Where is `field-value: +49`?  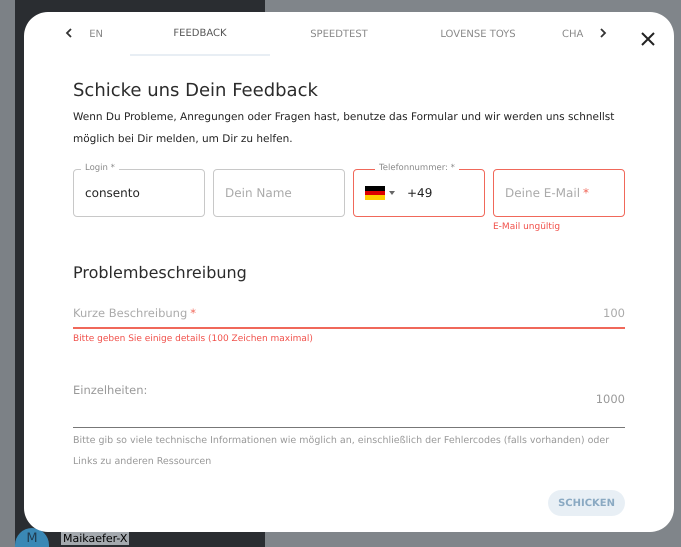 field-value: +49 is located at coordinates (419, 193).